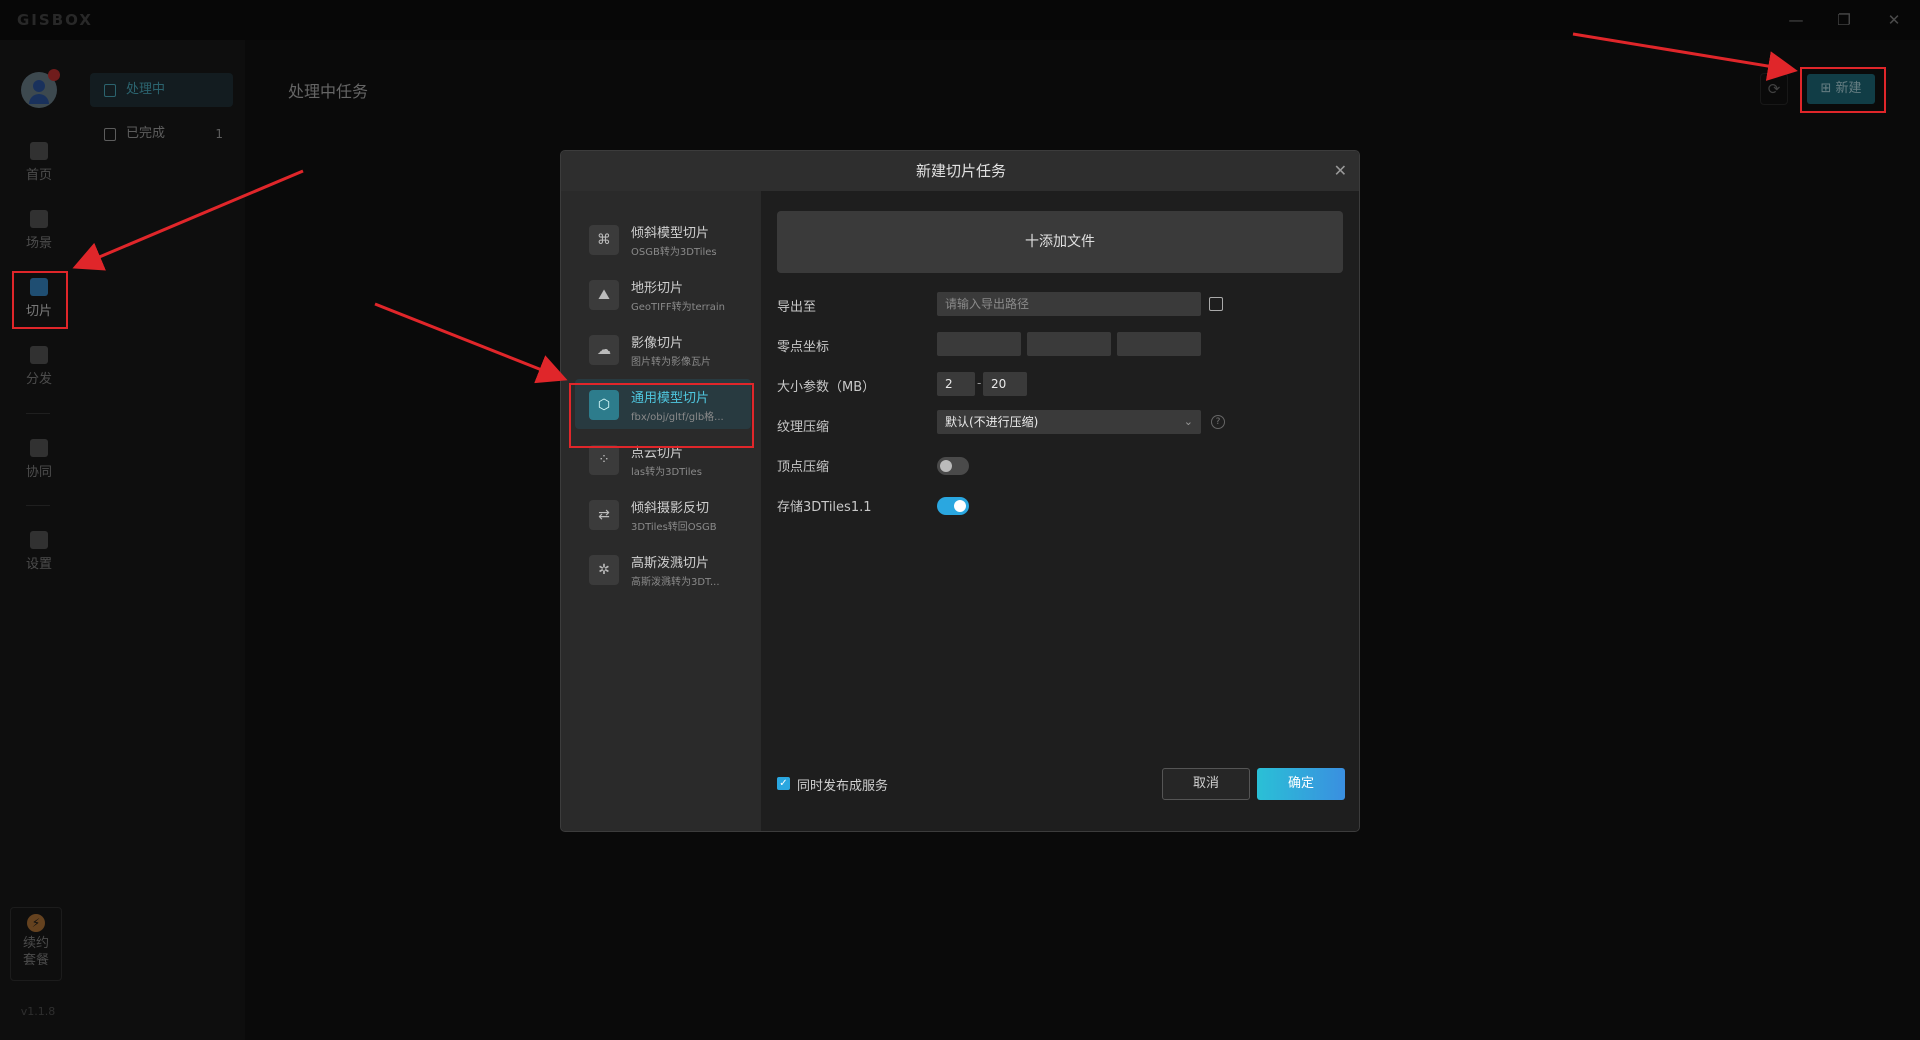 This screenshot has height=1040, width=1920. I want to click on arrow-to-new-button, so click(1685, 56).